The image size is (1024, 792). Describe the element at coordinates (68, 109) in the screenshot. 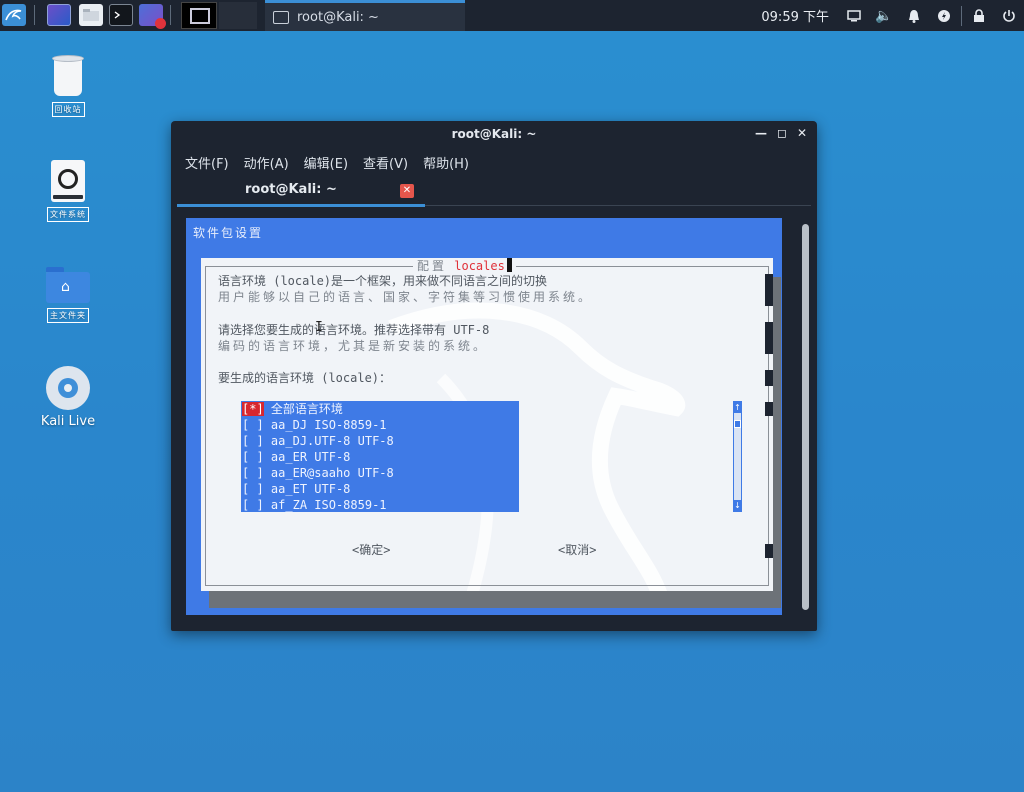

I see `trash-label: 回收站` at that location.